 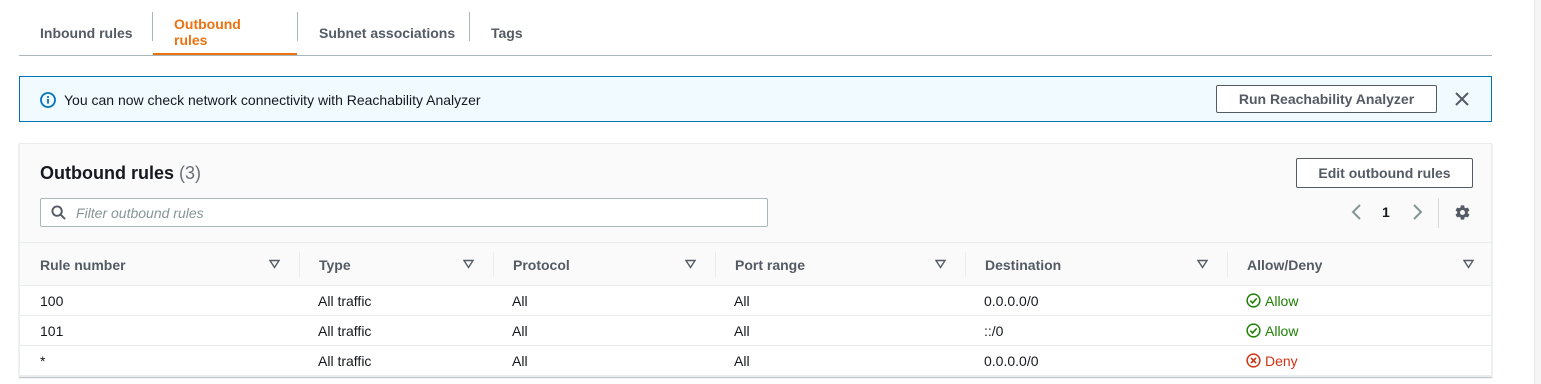 I want to click on panel-title: Outbound rules (3), so click(x=120, y=173).